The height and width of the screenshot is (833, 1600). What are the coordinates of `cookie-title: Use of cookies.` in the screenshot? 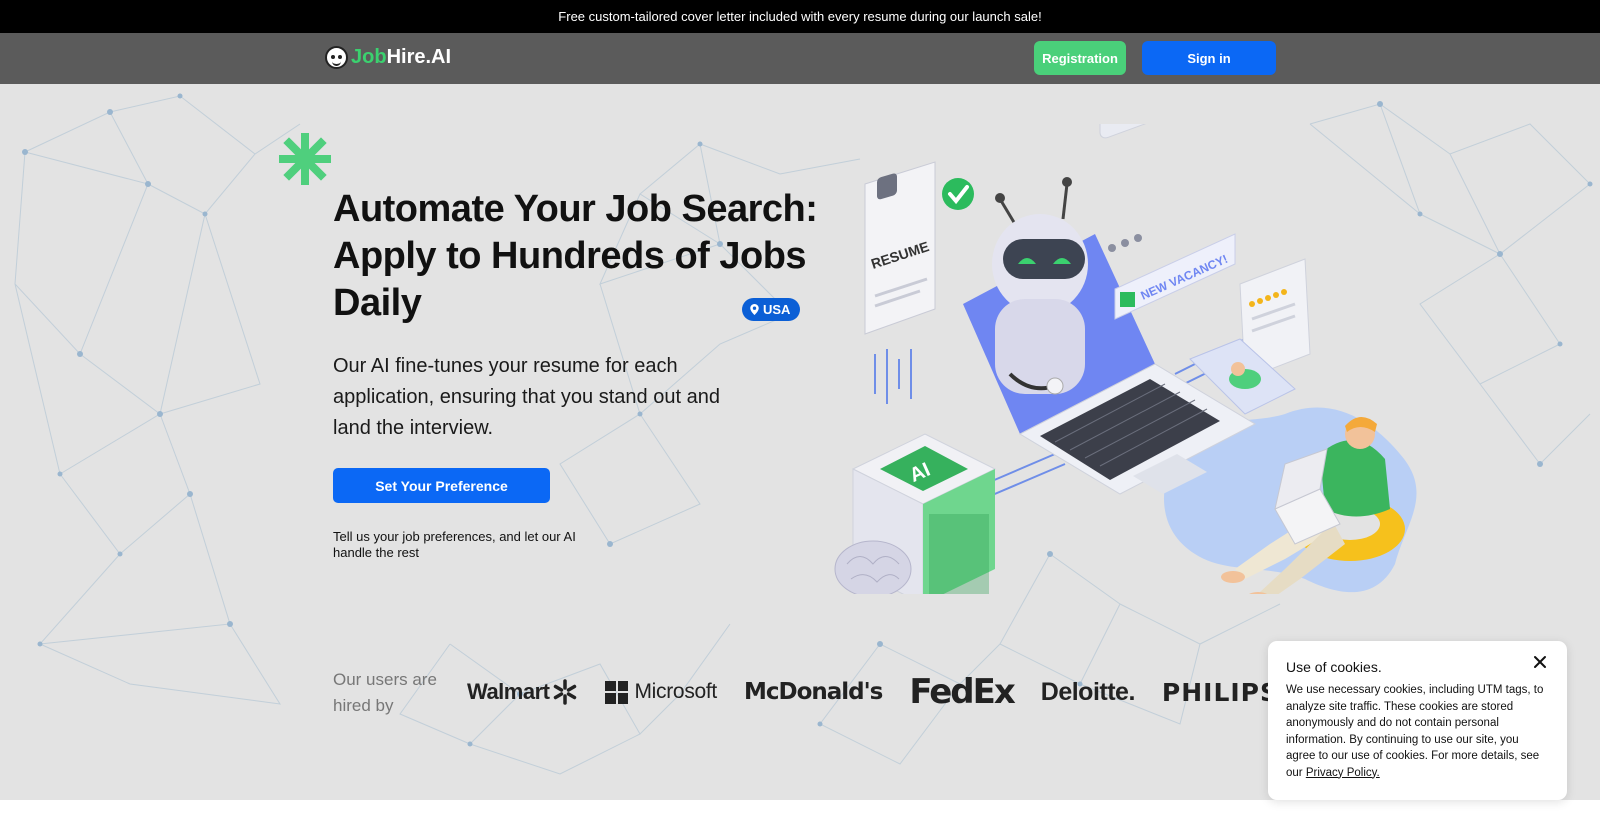 It's located at (1334, 667).